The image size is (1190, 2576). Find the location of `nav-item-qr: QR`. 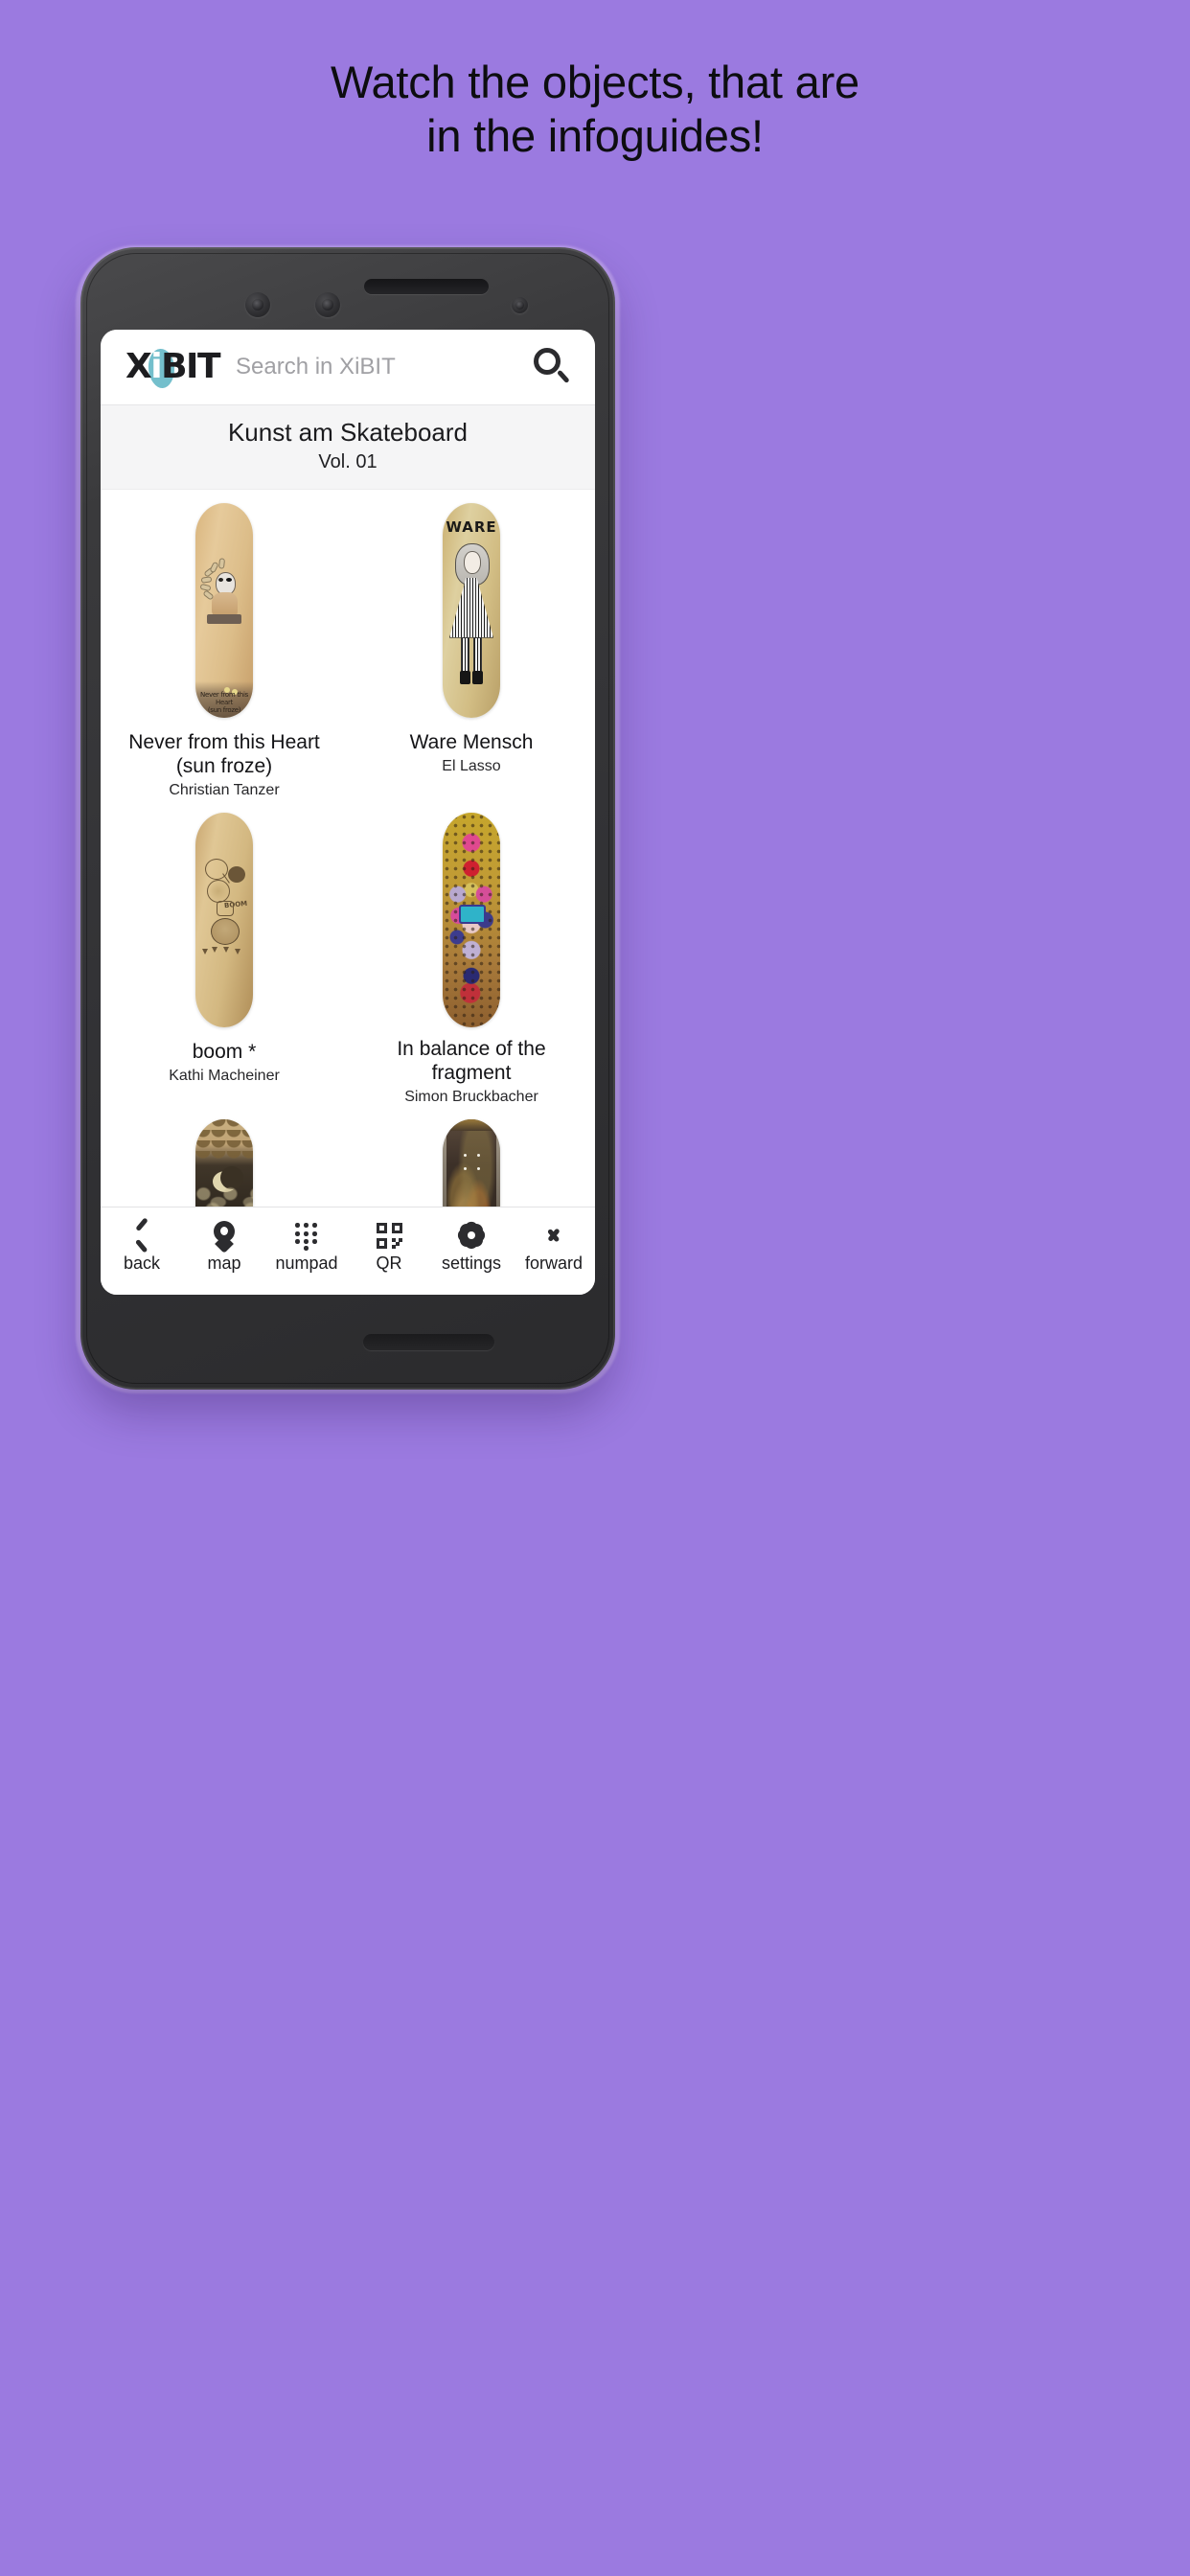

nav-item-qr: QR is located at coordinates (389, 1246).